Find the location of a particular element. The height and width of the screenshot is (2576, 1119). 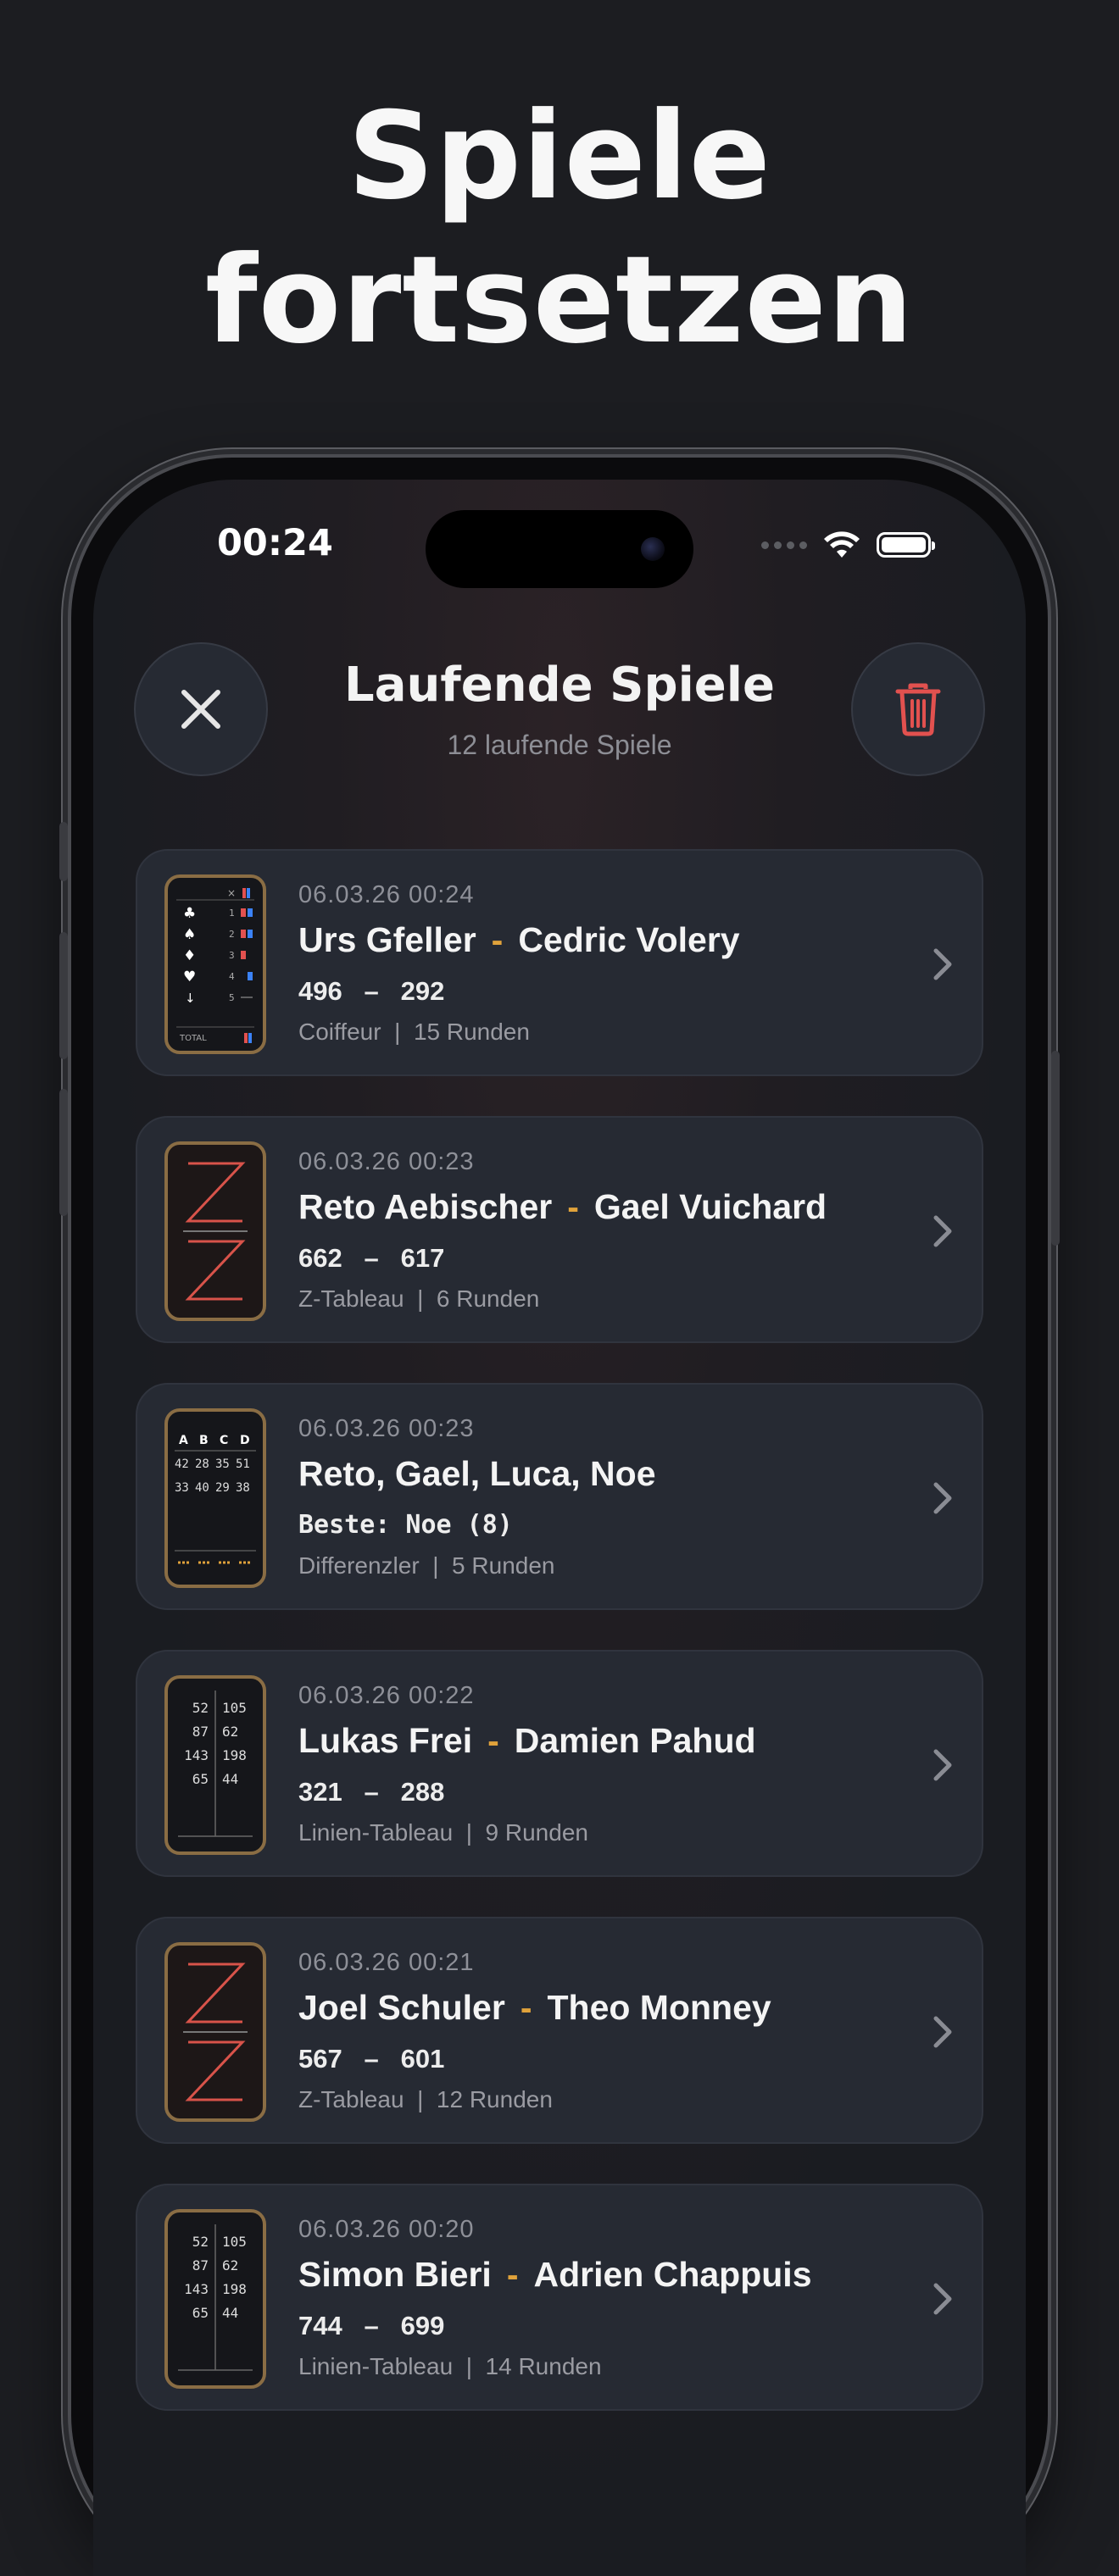

thumb-row: 5 is located at coordinates (232, 997).